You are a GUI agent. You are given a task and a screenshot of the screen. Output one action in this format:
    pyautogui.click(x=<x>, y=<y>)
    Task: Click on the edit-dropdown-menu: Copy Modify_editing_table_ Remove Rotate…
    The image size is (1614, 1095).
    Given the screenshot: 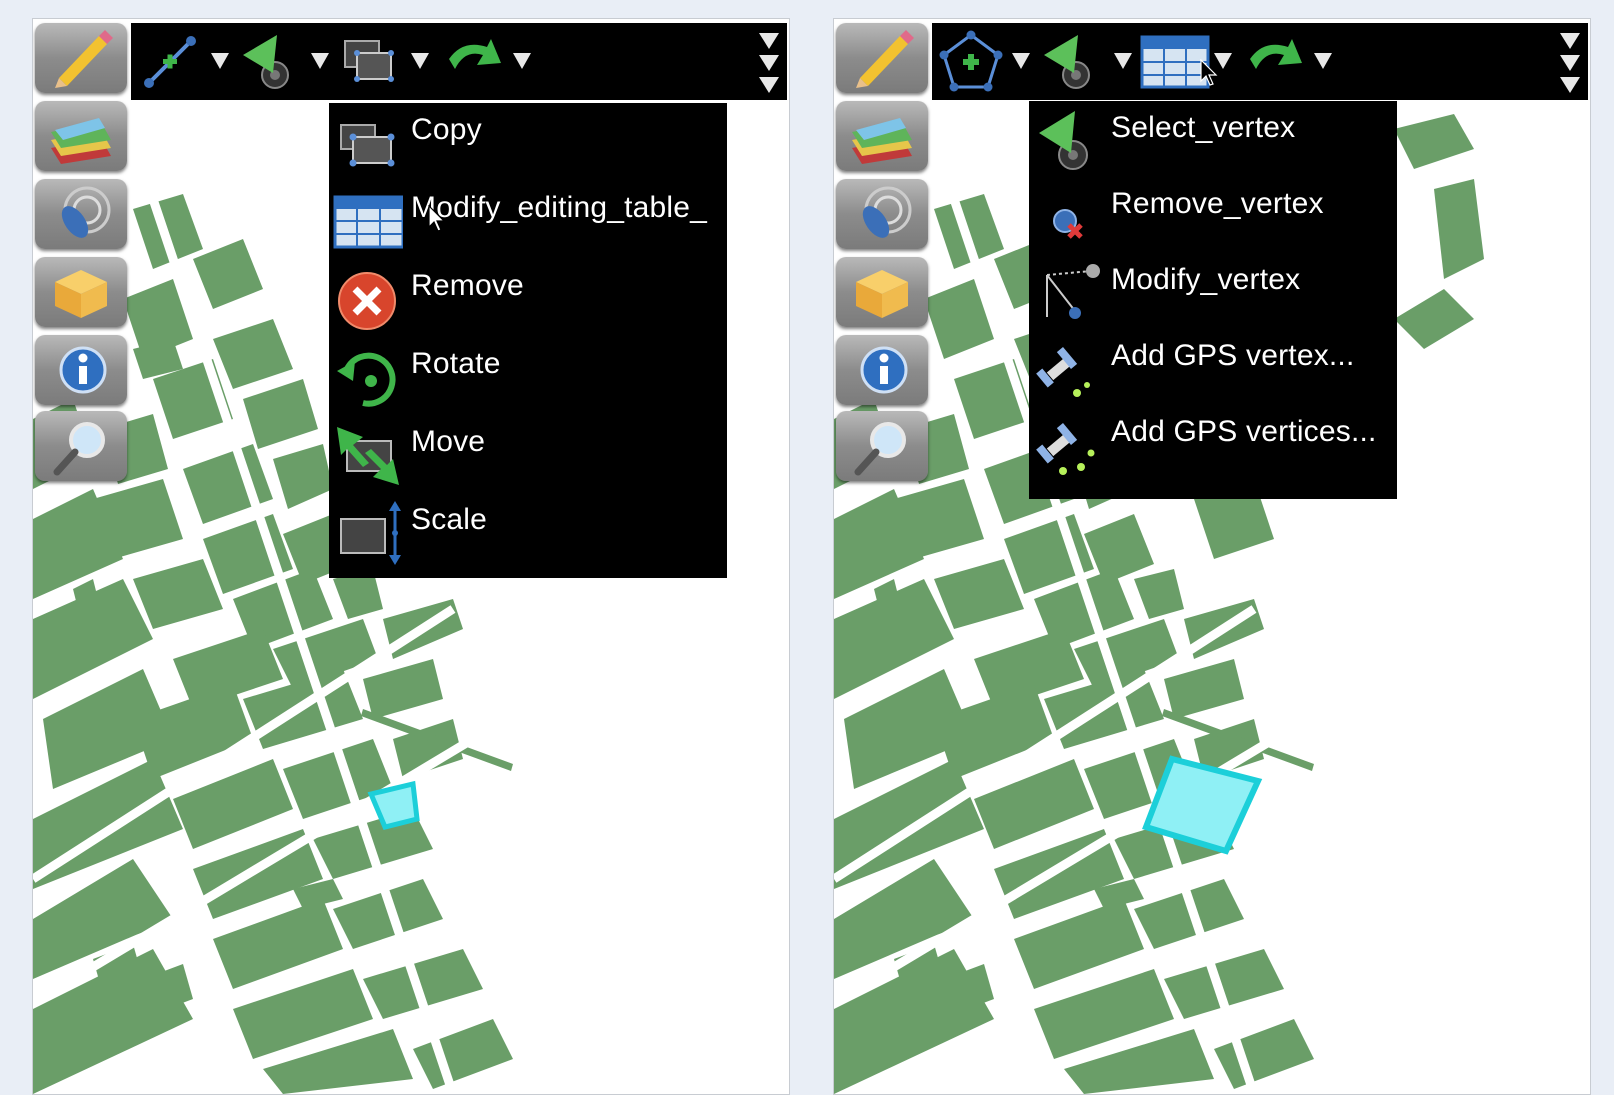 What is the action you would take?
    pyautogui.click(x=528, y=340)
    